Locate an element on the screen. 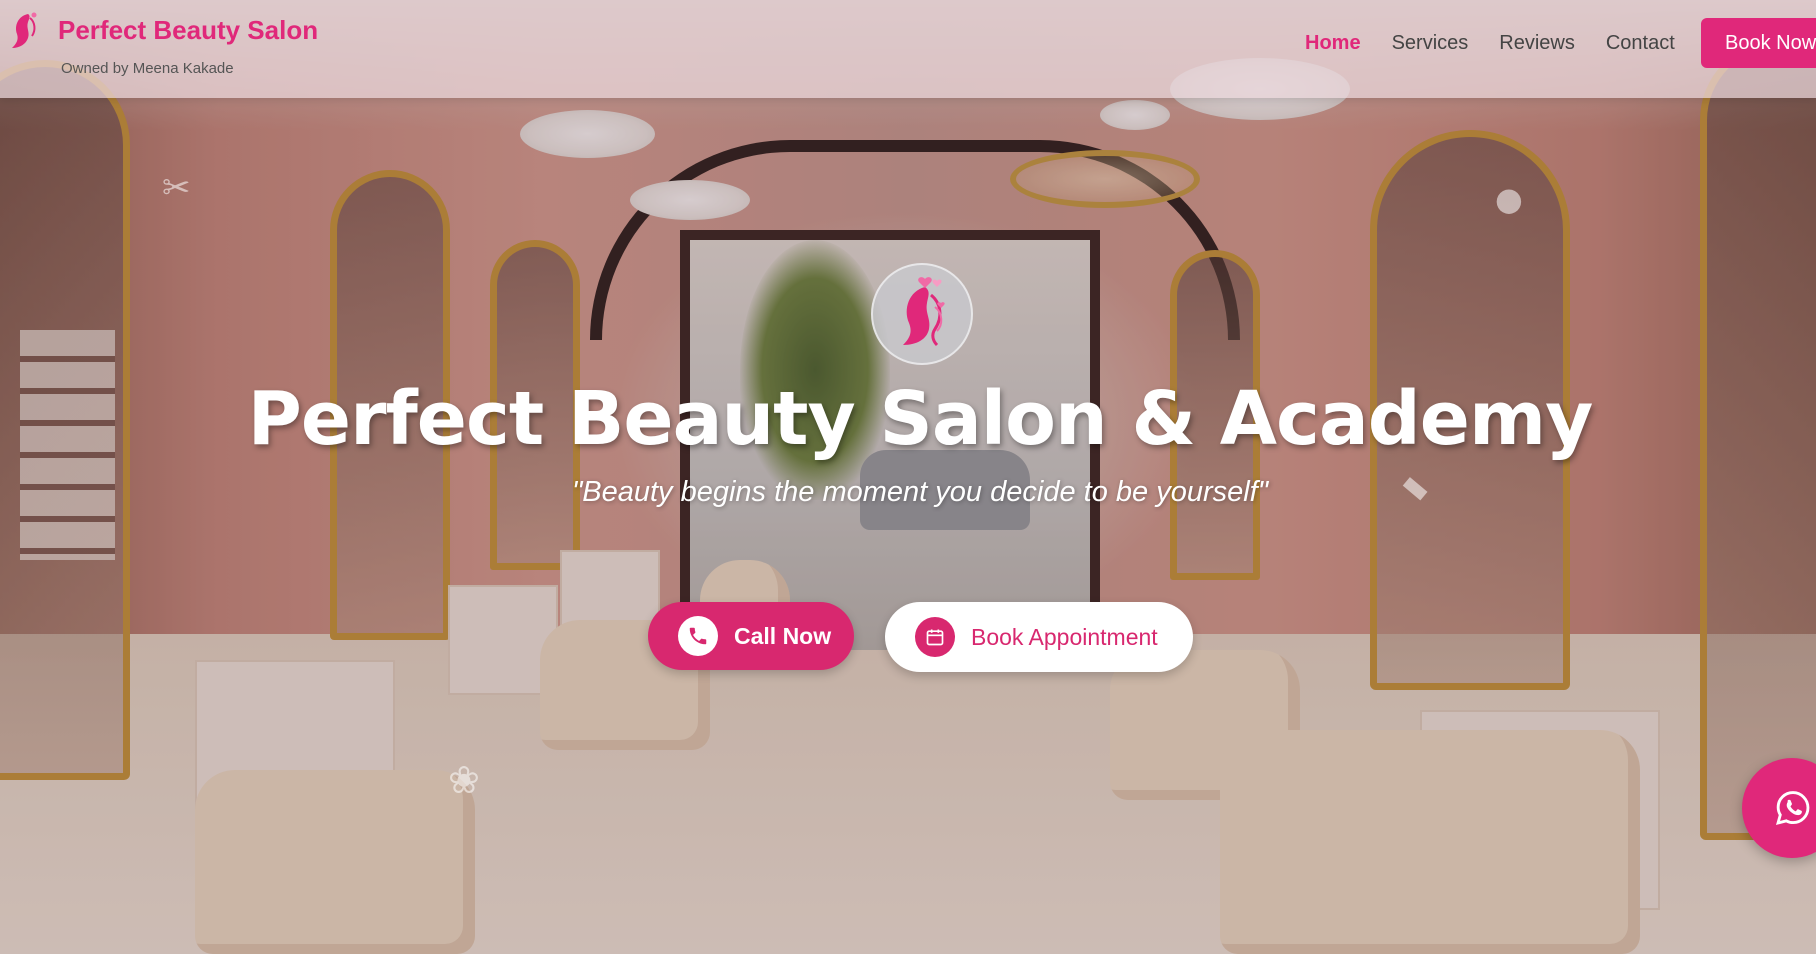 This screenshot has height=954, width=1816. lotus-icon: ❀ is located at coordinates (464, 780).